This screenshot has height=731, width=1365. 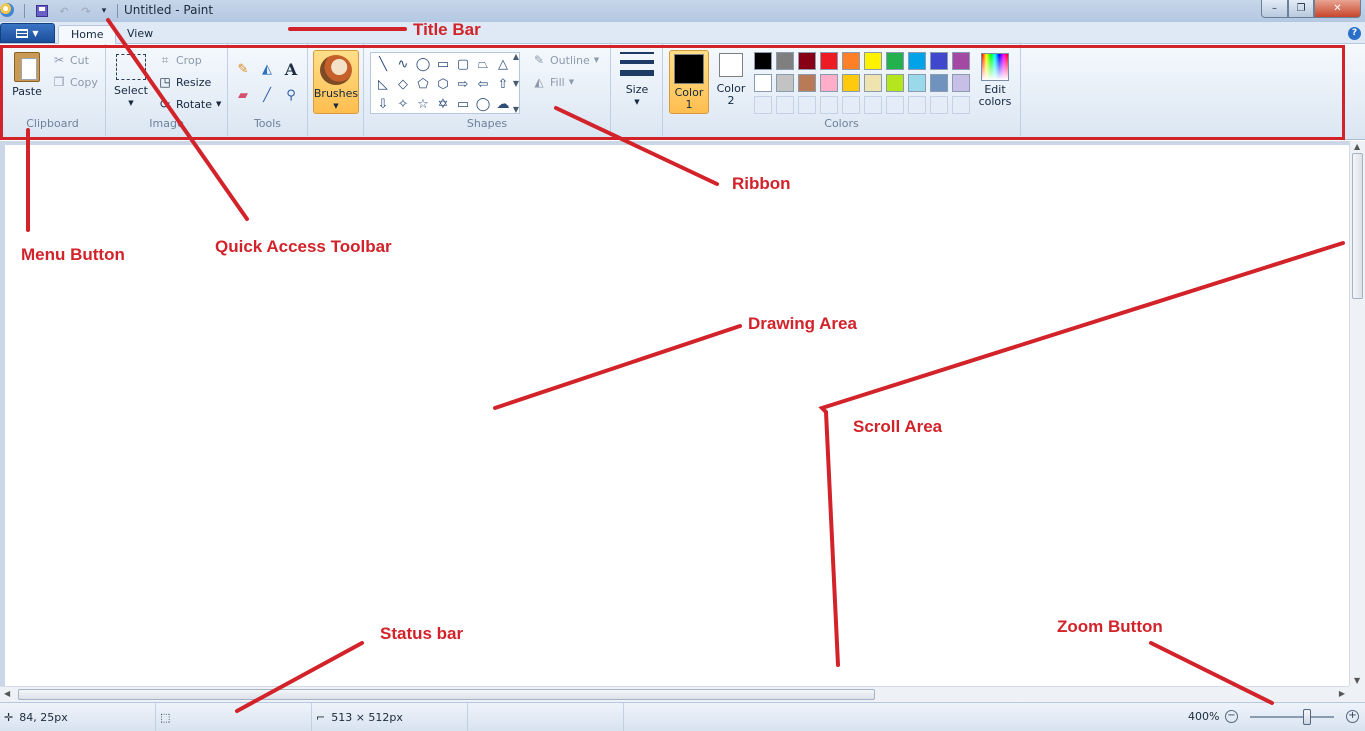 What do you see at coordinates (446, 694) in the screenshot?
I see `horizontal-scroll-thumb` at bounding box center [446, 694].